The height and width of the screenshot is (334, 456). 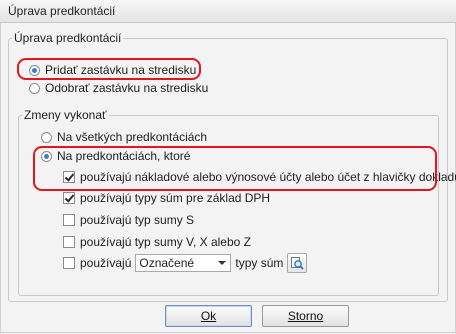 I want to click on radio-remove-stop: Odobrať zastávku na stredisku, so click(x=118, y=88).